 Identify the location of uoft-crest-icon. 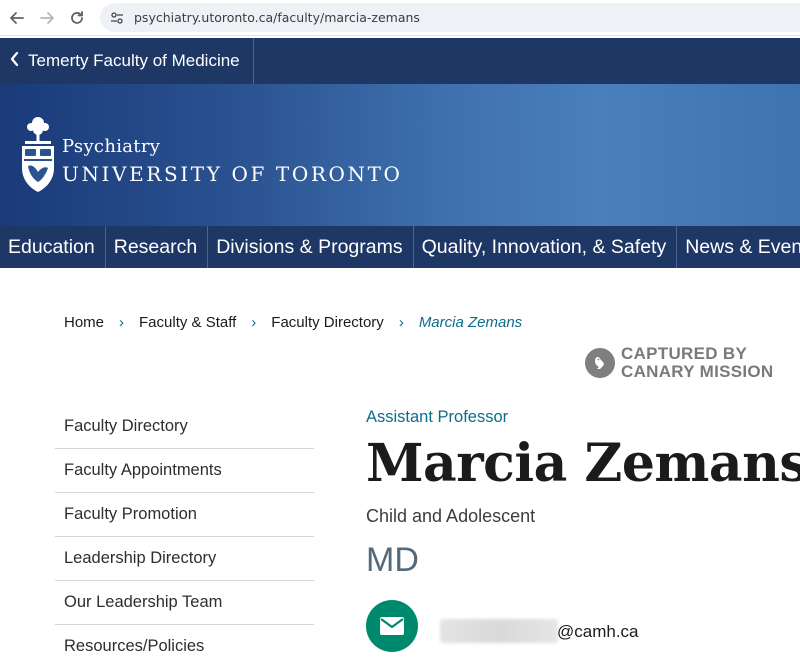
(38, 155).